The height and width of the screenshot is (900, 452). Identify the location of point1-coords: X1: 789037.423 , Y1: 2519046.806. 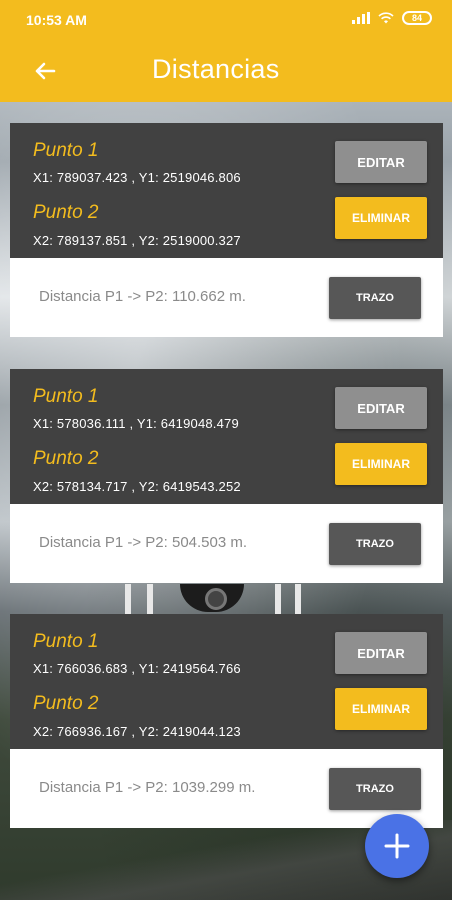
(137, 177).